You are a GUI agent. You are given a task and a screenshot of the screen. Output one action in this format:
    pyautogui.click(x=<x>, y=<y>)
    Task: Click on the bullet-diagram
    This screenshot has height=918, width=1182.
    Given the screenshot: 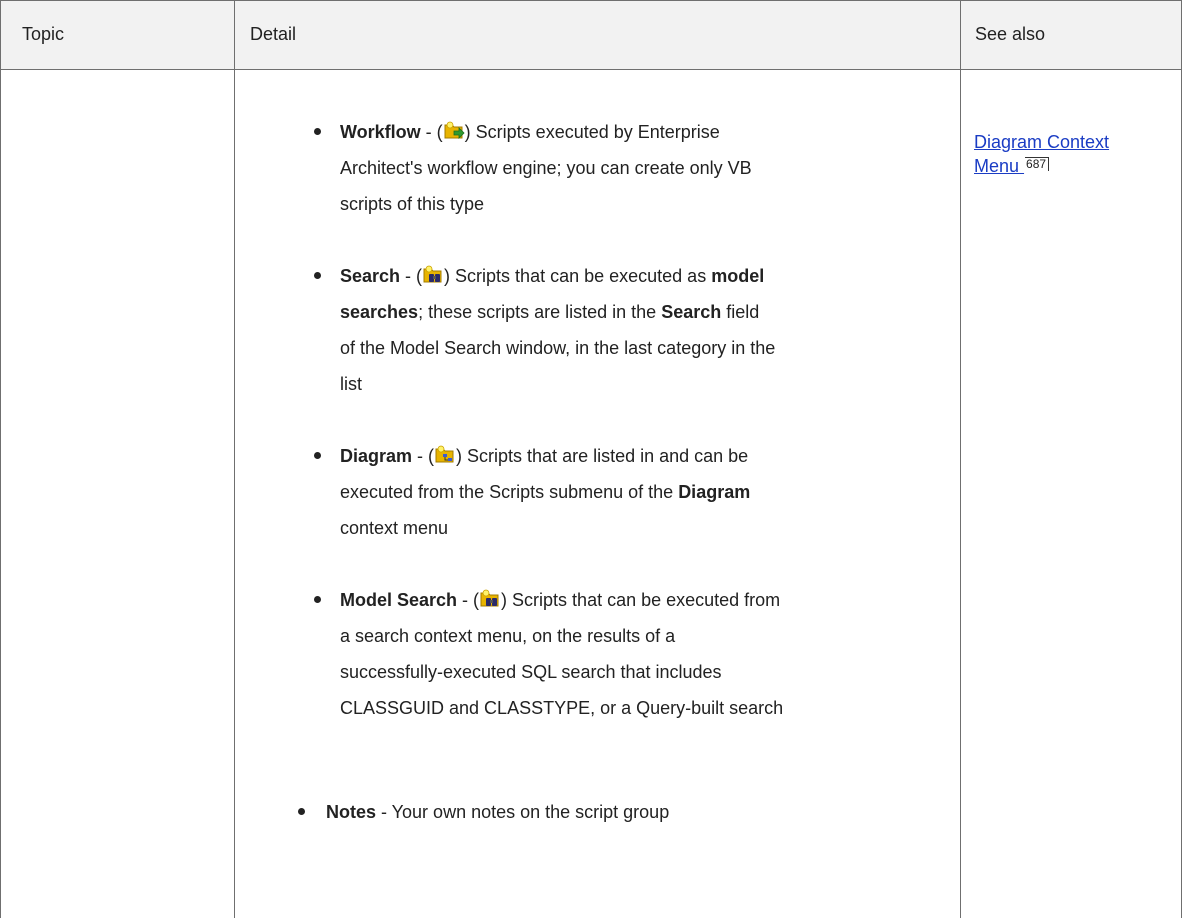 What is the action you would take?
    pyautogui.click(x=317, y=455)
    